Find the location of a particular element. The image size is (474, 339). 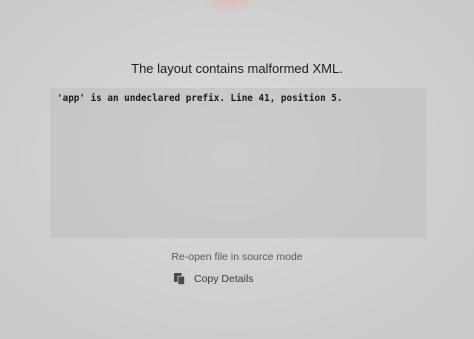

reopen-source-link: Re-open file in source mode is located at coordinates (237, 257).